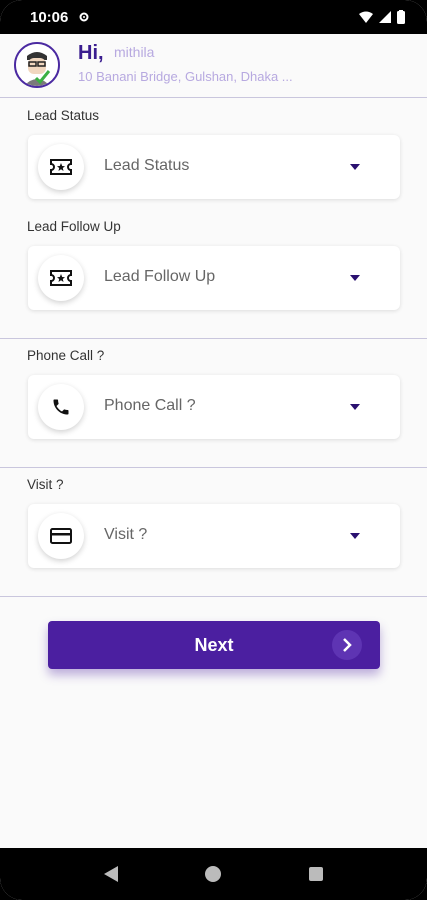  What do you see at coordinates (160, 276) in the screenshot?
I see `lead-follow-up-value: Lead Follow Up` at bounding box center [160, 276].